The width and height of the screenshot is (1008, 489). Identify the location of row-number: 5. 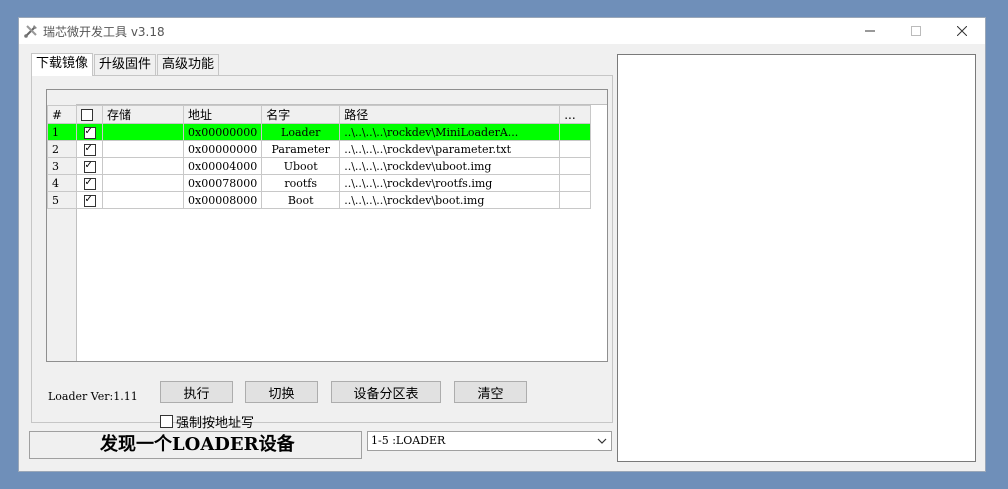
(62, 200).